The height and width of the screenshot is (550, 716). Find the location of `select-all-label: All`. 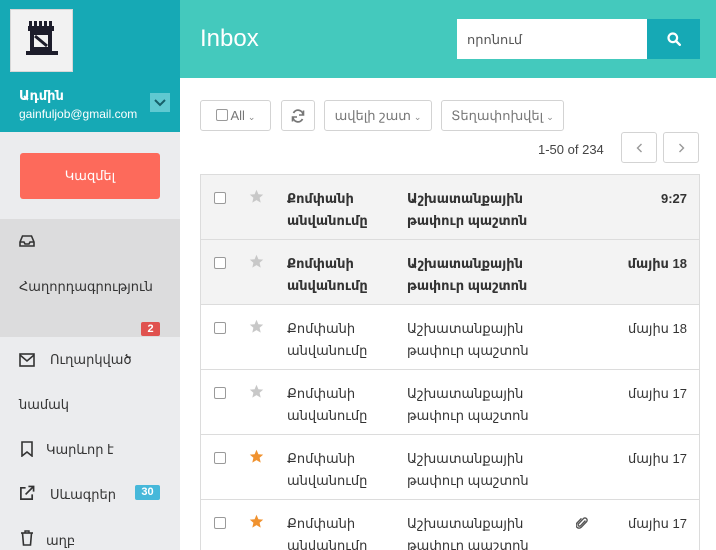

select-all-label: All is located at coordinates (237, 115).